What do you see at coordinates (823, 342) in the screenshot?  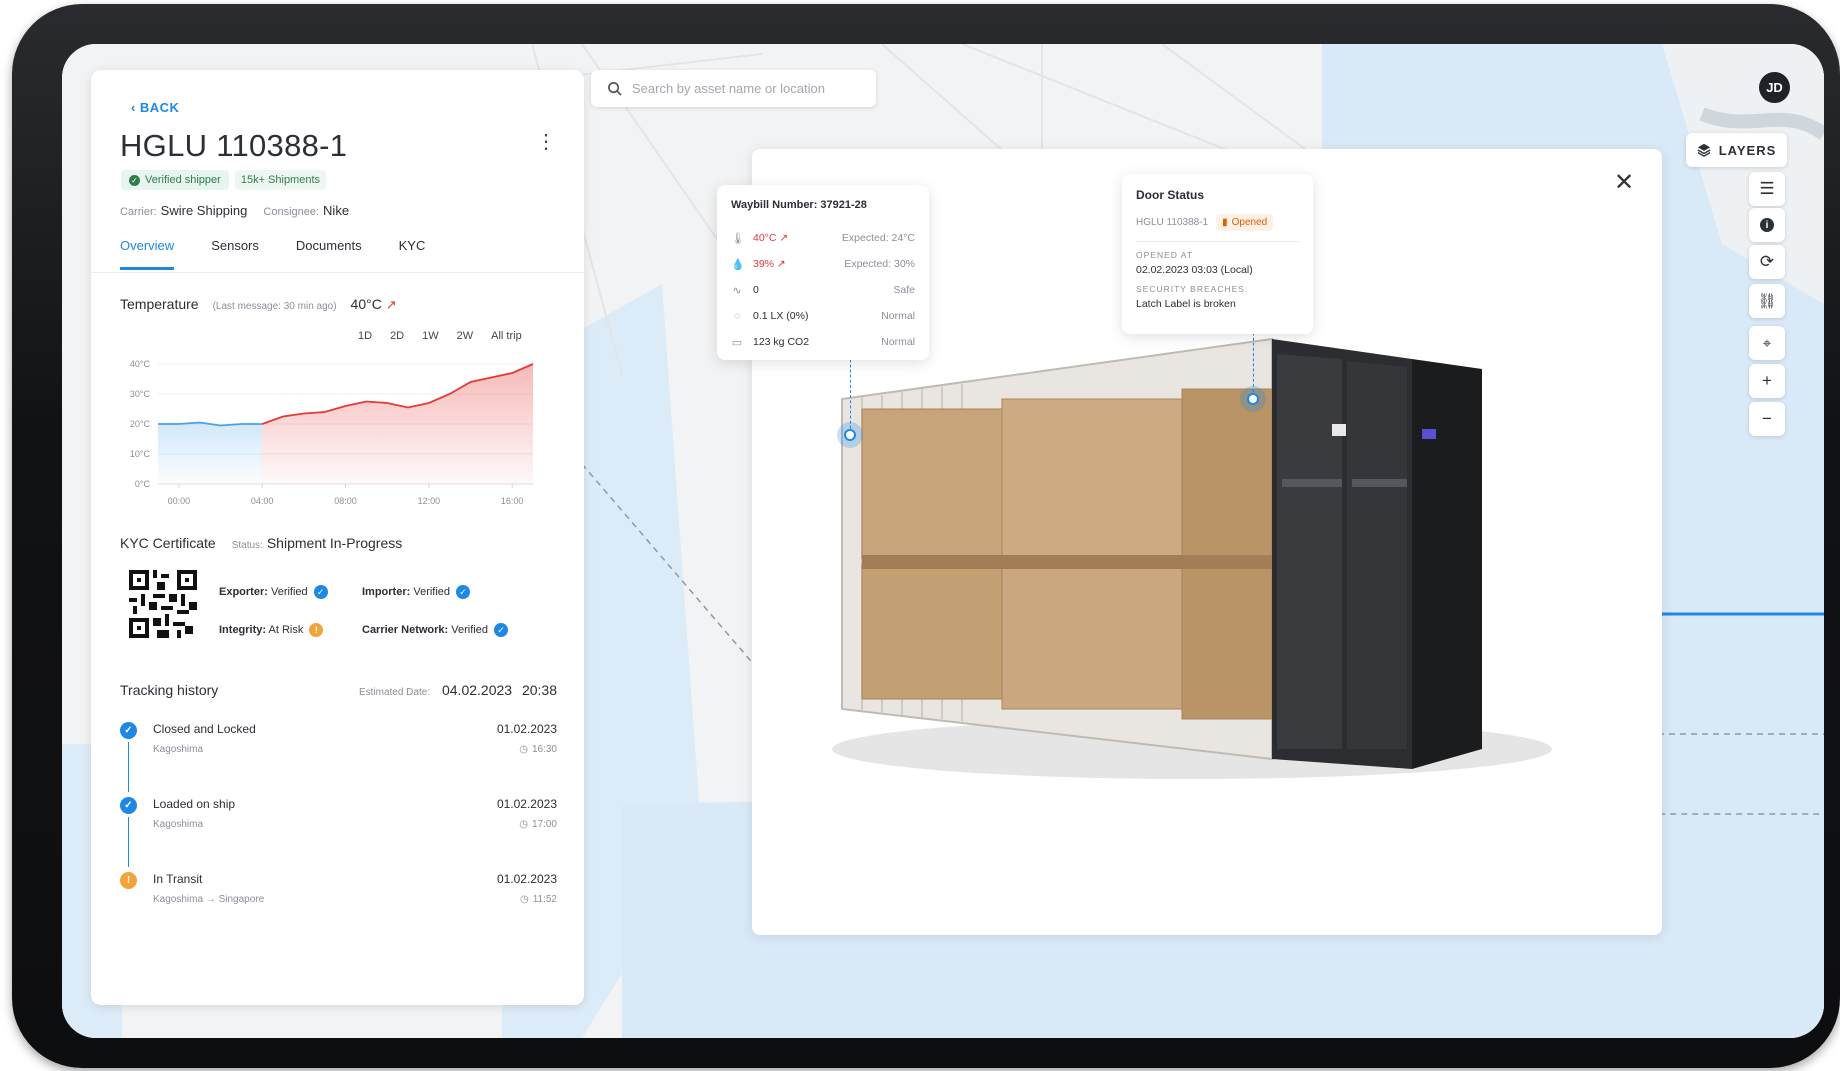 I see `waybill-row-co2: ▭ 123 kg CO2 Normal` at bounding box center [823, 342].